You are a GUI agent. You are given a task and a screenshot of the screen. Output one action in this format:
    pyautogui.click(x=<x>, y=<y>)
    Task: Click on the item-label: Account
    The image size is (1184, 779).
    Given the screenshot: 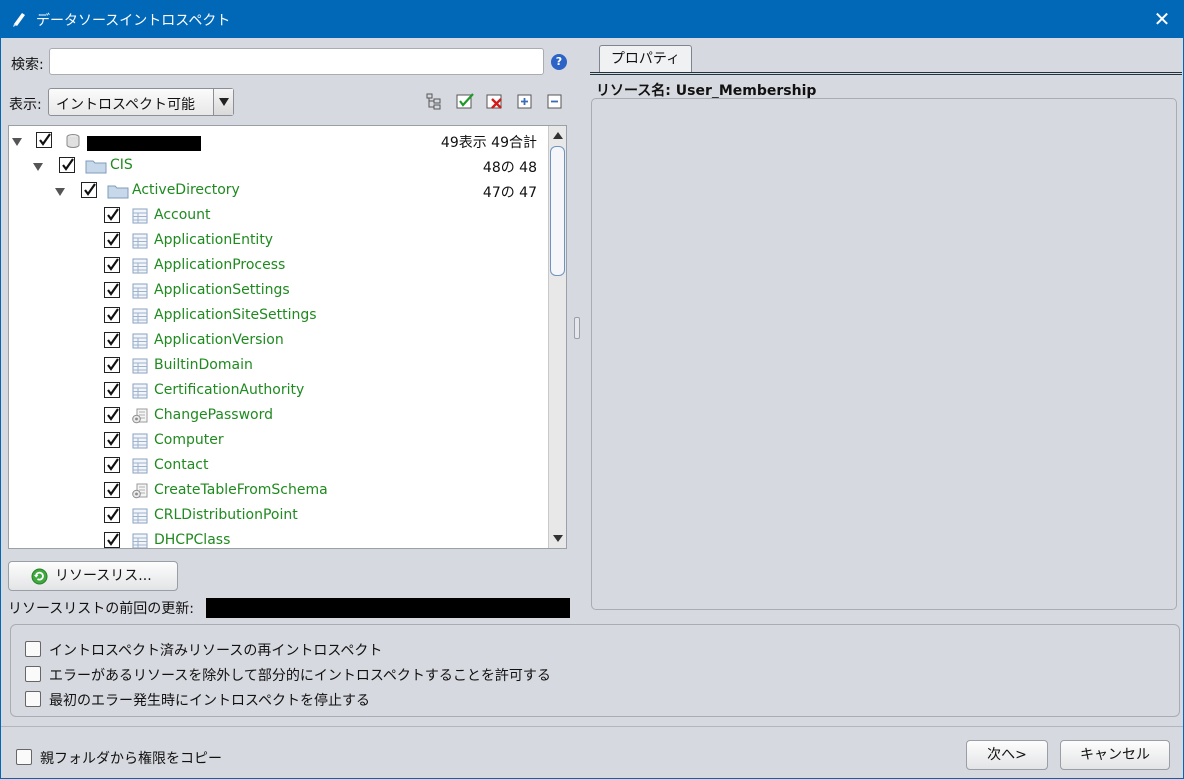 What is the action you would take?
    pyautogui.click(x=182, y=215)
    